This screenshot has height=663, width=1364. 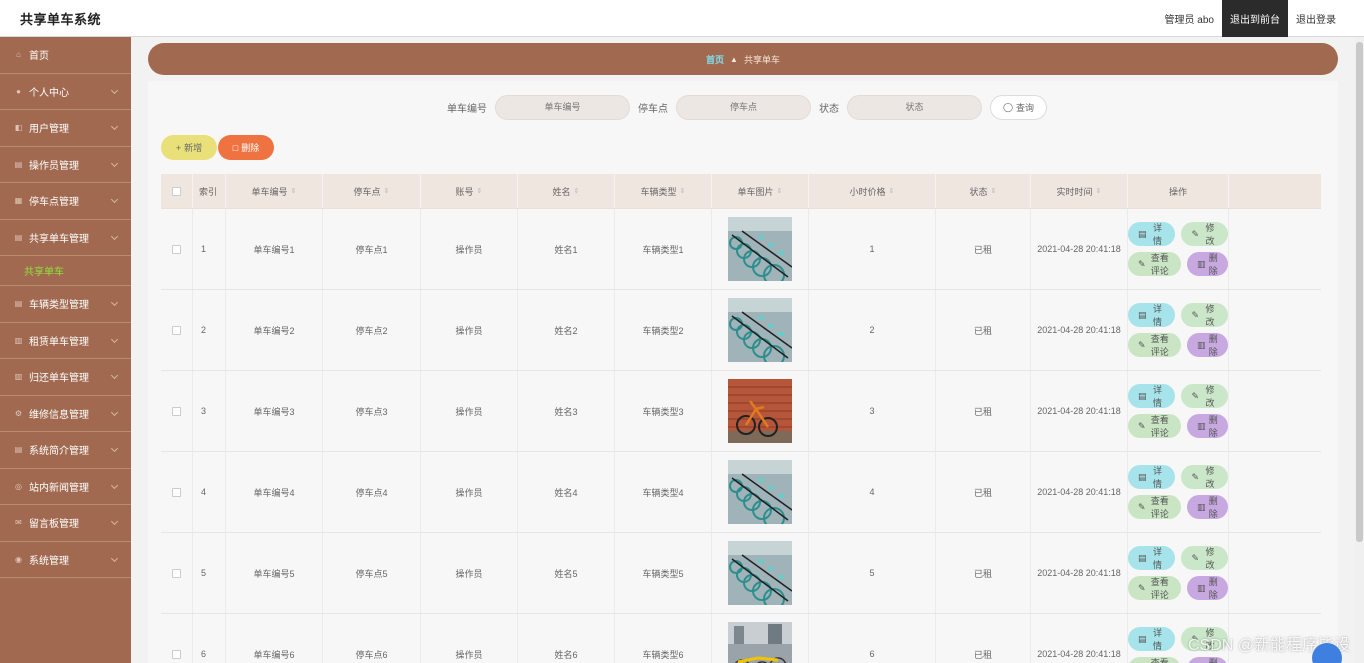 I want to click on sidebar-item-7: ▥ 租赁单车管理, so click(x=65, y=341).